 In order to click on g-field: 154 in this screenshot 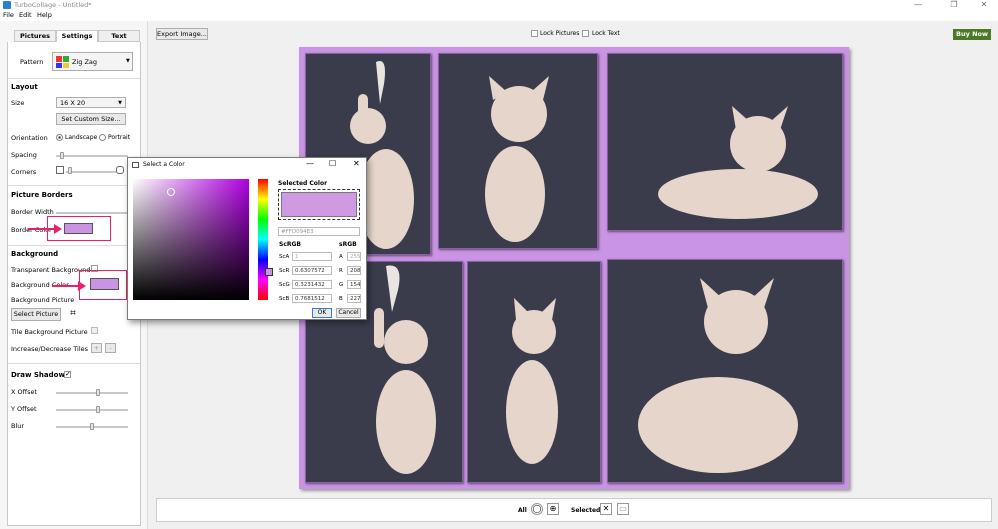, I will do `click(354, 284)`.